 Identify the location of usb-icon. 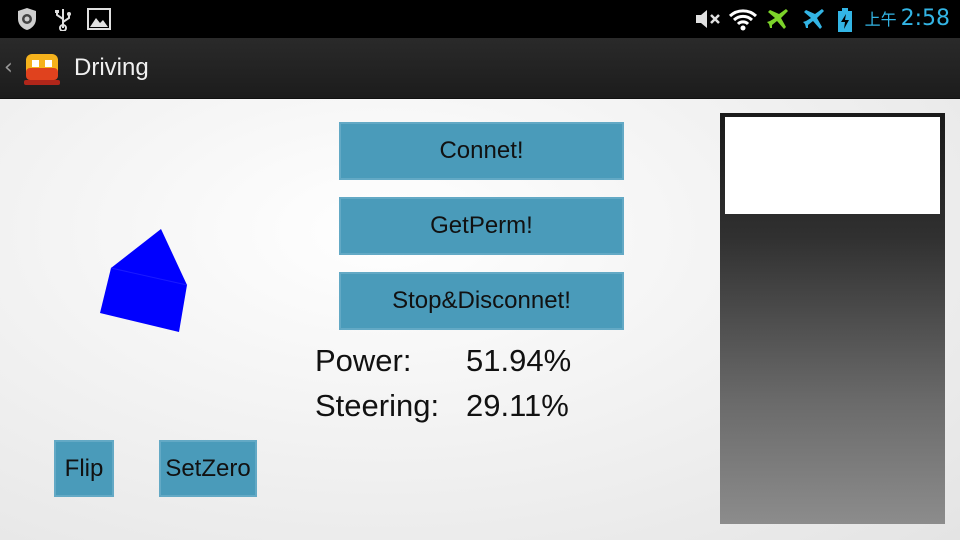
(63, 21).